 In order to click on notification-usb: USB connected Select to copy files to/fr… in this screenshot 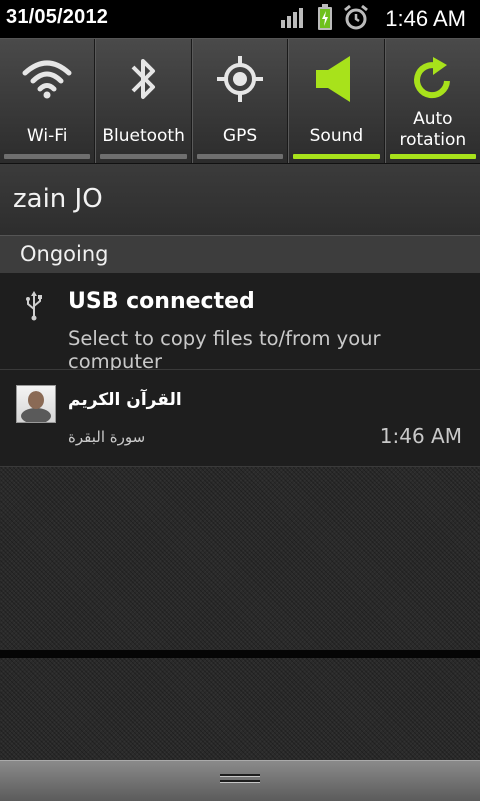, I will do `click(240, 323)`.